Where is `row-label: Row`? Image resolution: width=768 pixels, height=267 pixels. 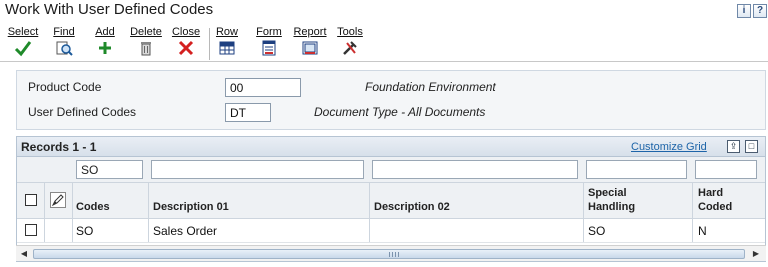
row-label: Row is located at coordinates (226, 32).